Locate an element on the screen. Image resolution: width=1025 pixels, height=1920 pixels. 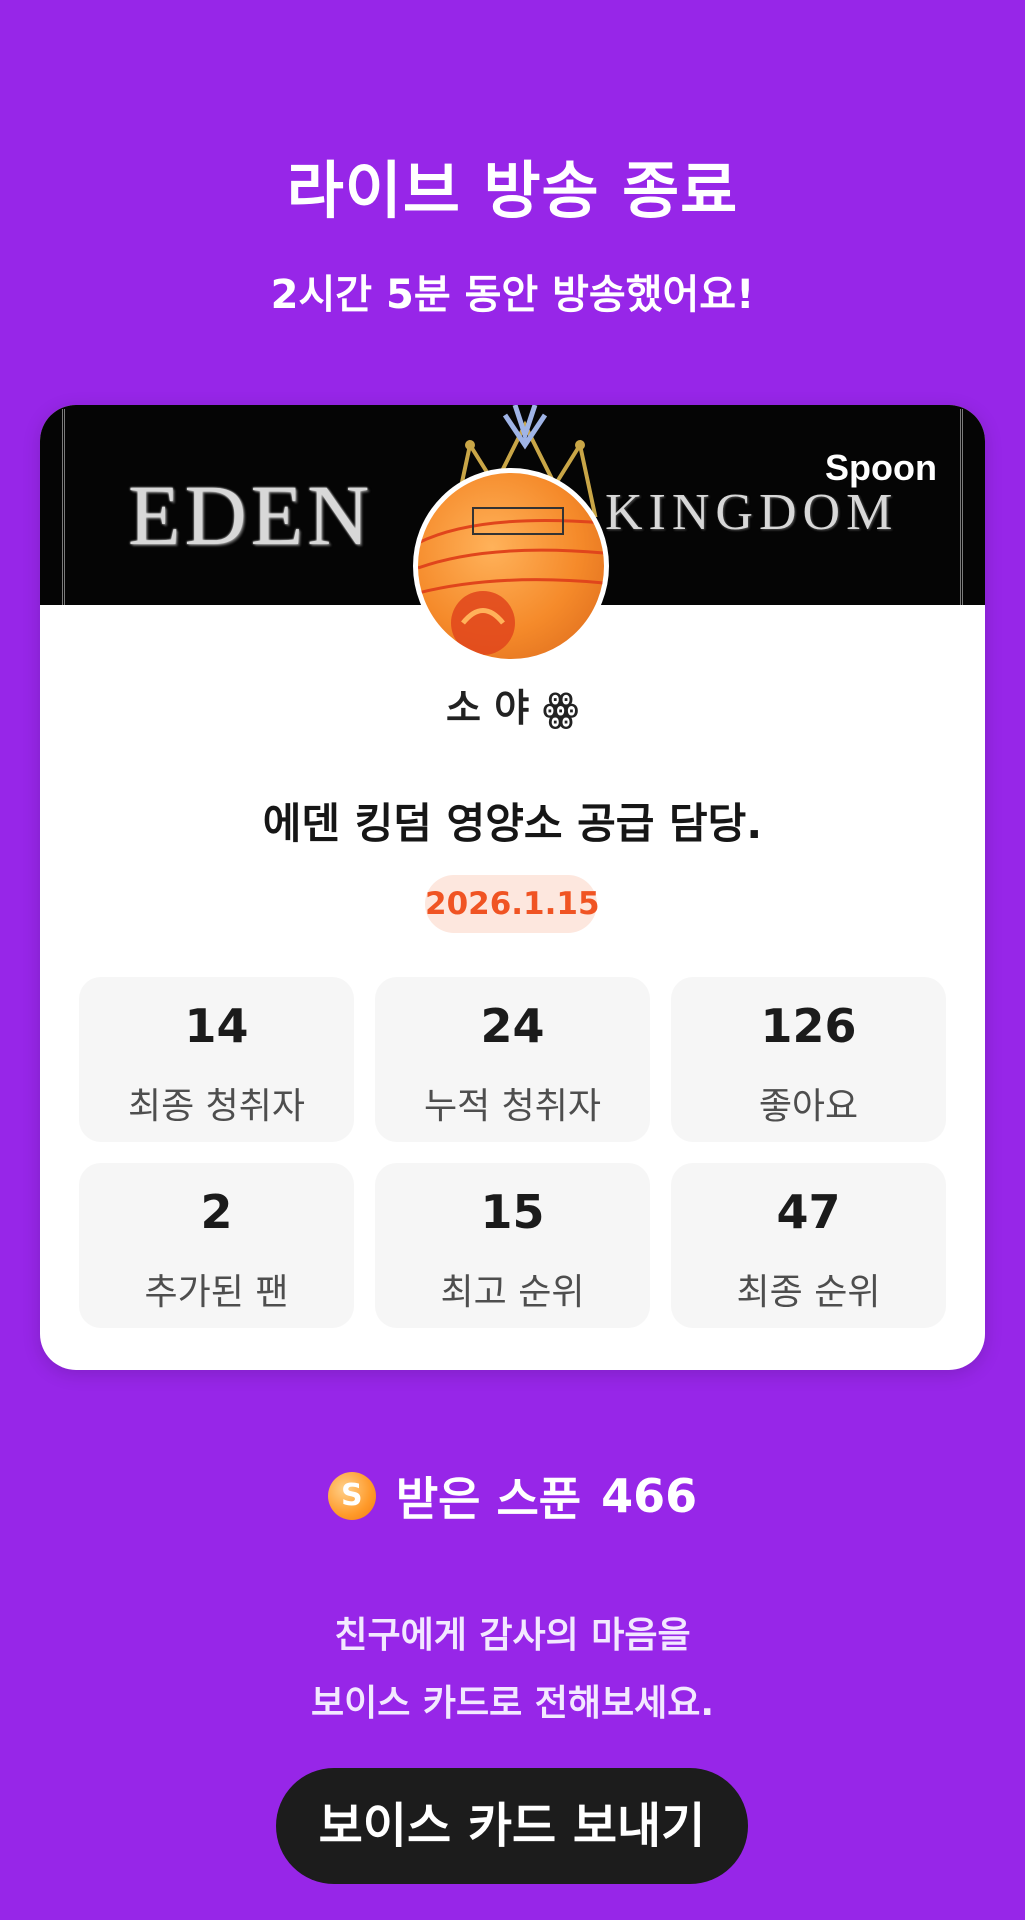
stat-new-fans: 2 추가된 팬 is located at coordinates (216, 1245).